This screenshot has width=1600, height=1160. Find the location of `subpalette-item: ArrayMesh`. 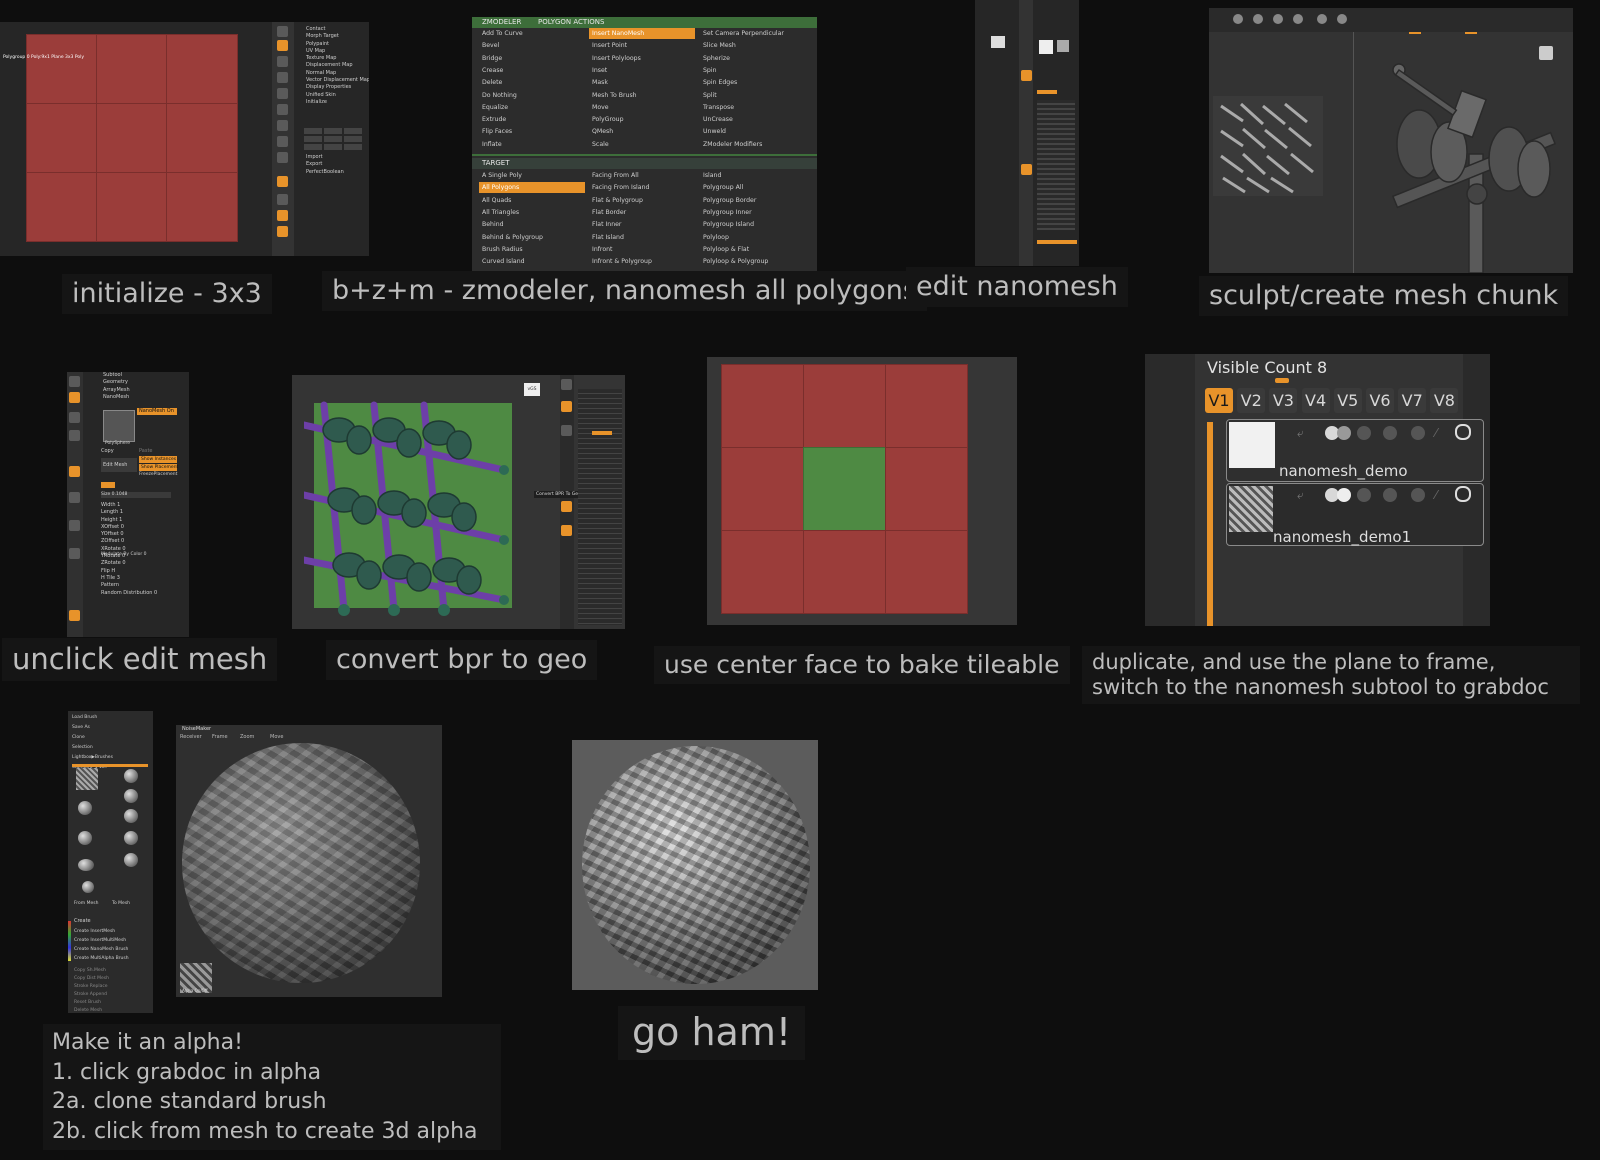

subpalette-item: ArrayMesh is located at coordinates (116, 390).